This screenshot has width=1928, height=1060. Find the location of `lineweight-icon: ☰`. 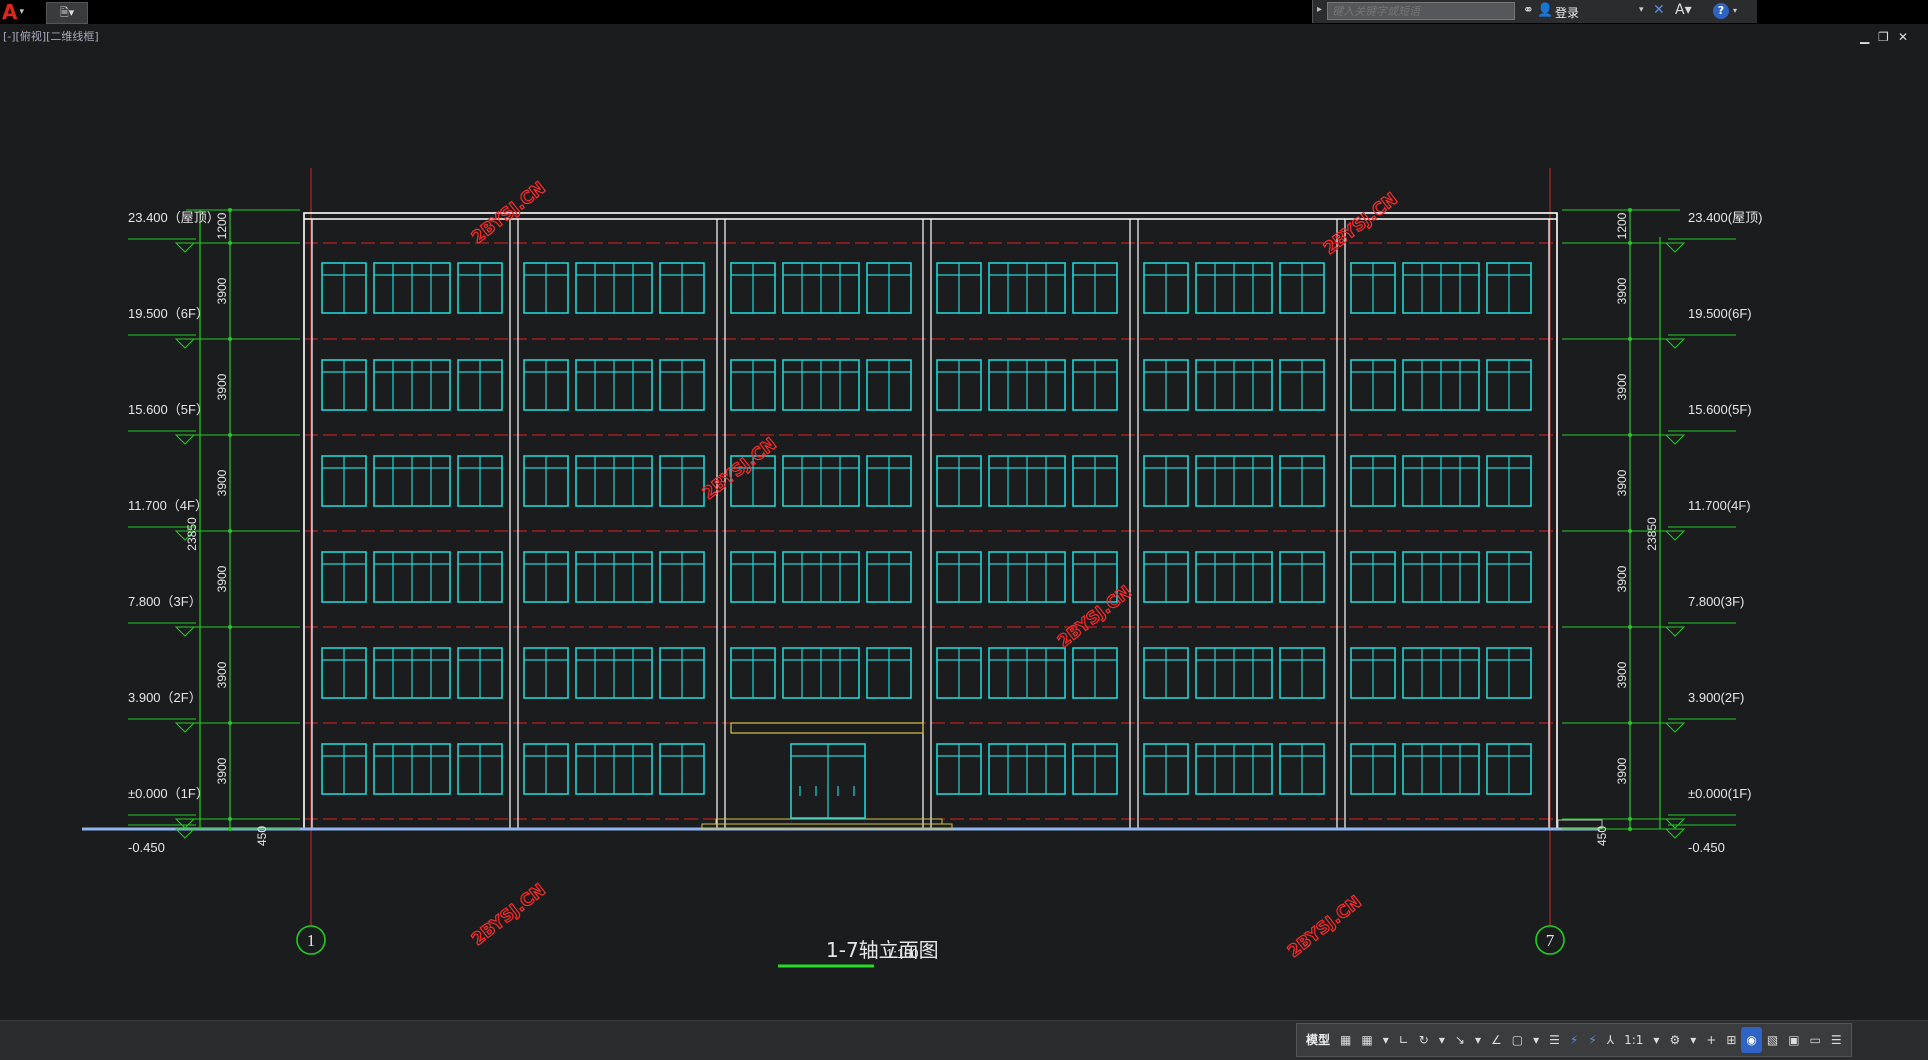

lineweight-icon: ☰ is located at coordinates (1554, 1040).